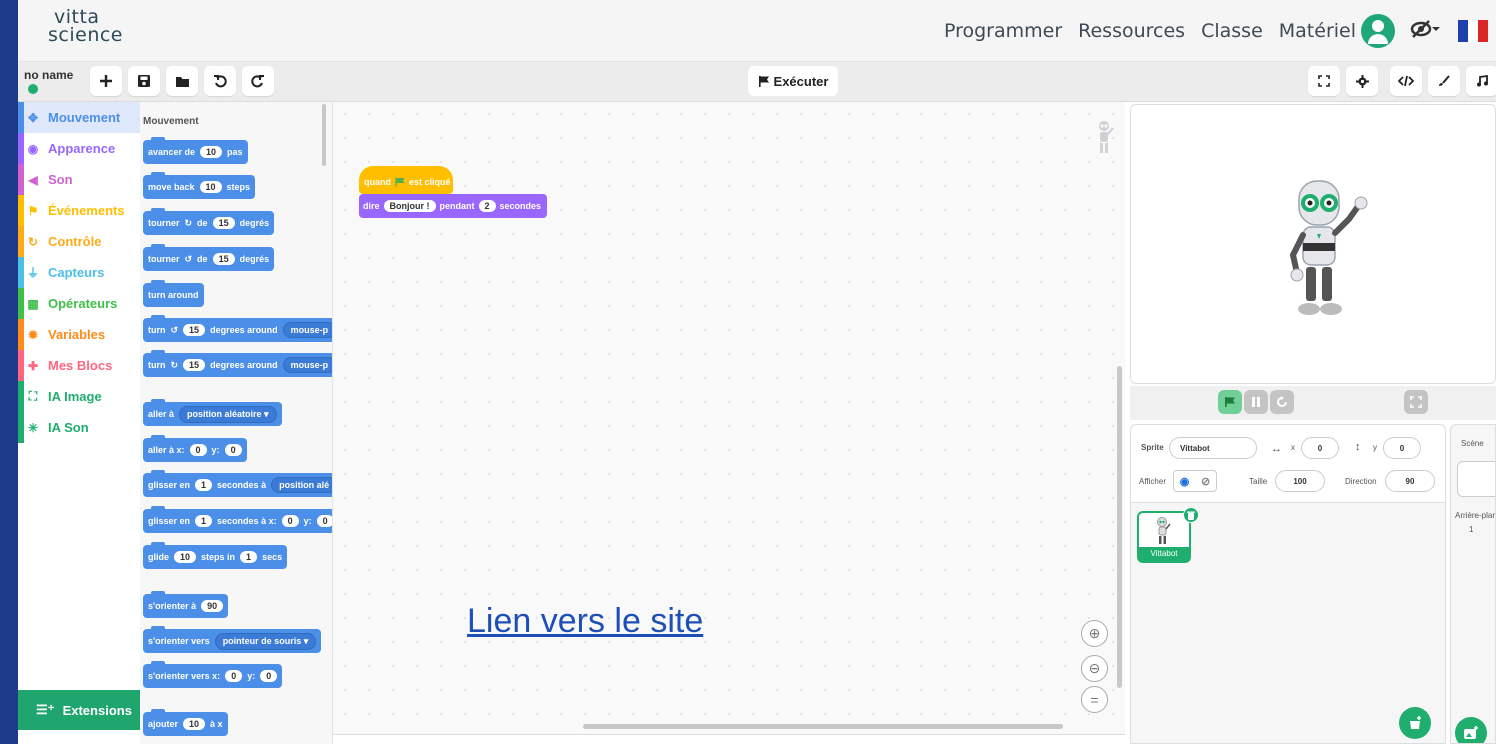 The height and width of the screenshot is (744, 1496). What do you see at coordinates (1094, 699) in the screenshot?
I see `zoom-reset-button: =` at bounding box center [1094, 699].